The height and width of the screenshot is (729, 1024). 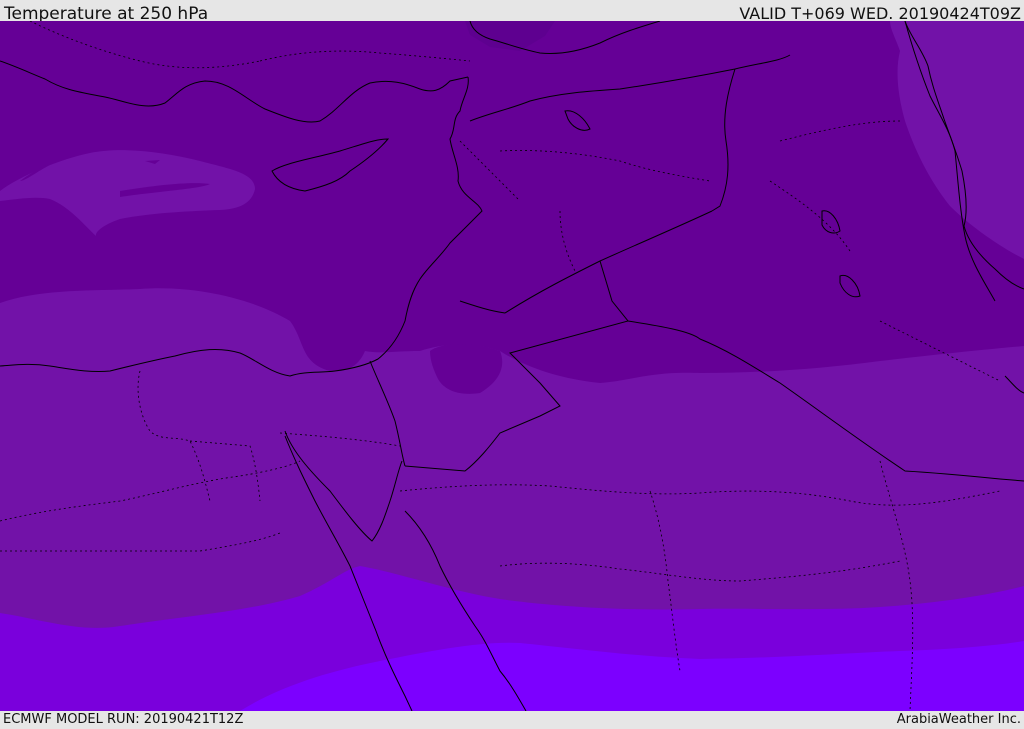 What do you see at coordinates (958, 719) in the screenshot?
I see `credit-label: ArabiaWeather Inc.` at bounding box center [958, 719].